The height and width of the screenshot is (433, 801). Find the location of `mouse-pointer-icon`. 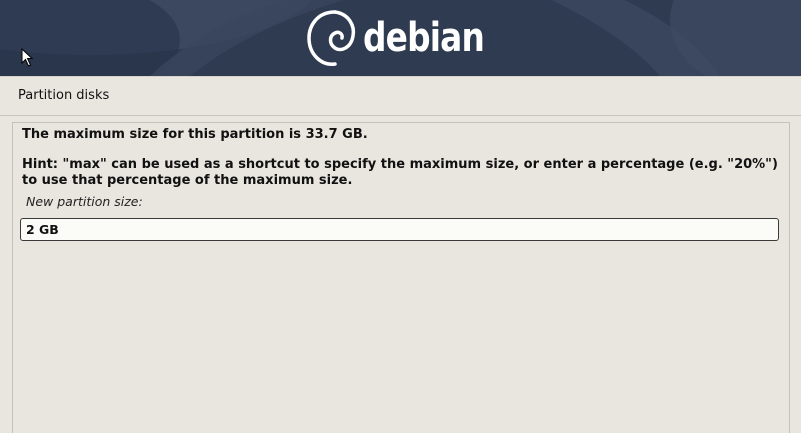

mouse-pointer-icon is located at coordinates (27, 57).